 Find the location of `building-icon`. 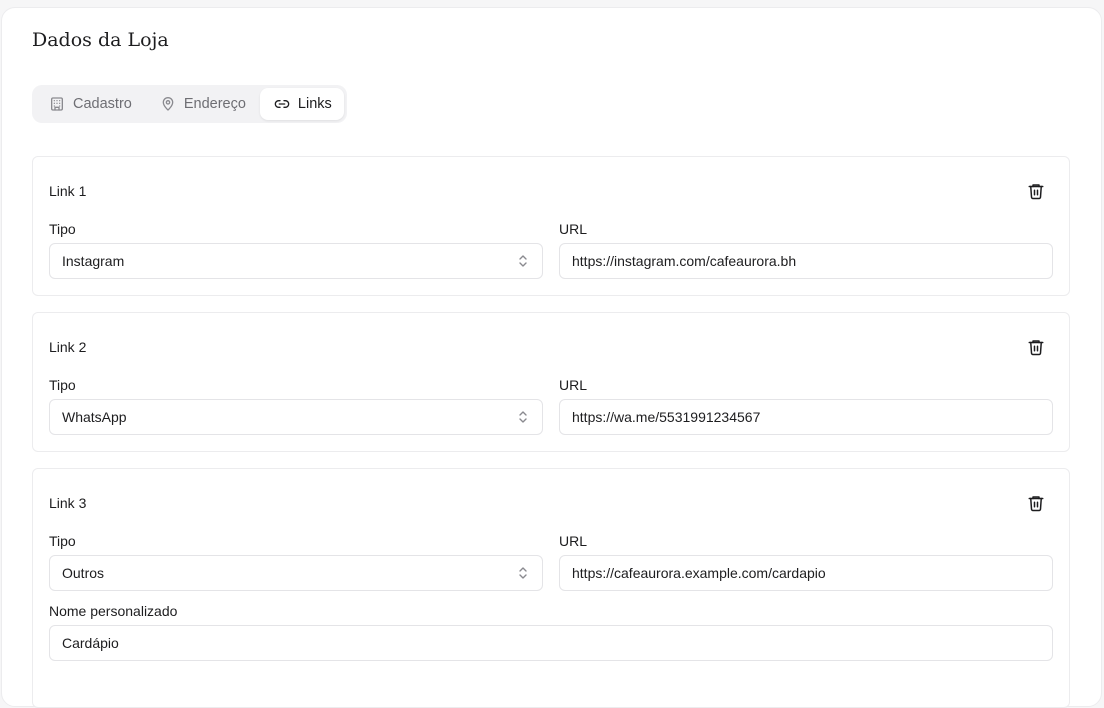

building-icon is located at coordinates (57, 104).